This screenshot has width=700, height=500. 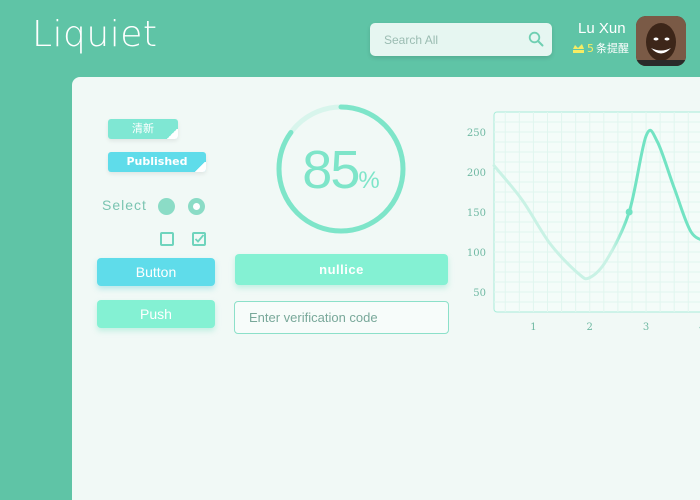 I want to click on avatar-image, so click(x=661, y=41).